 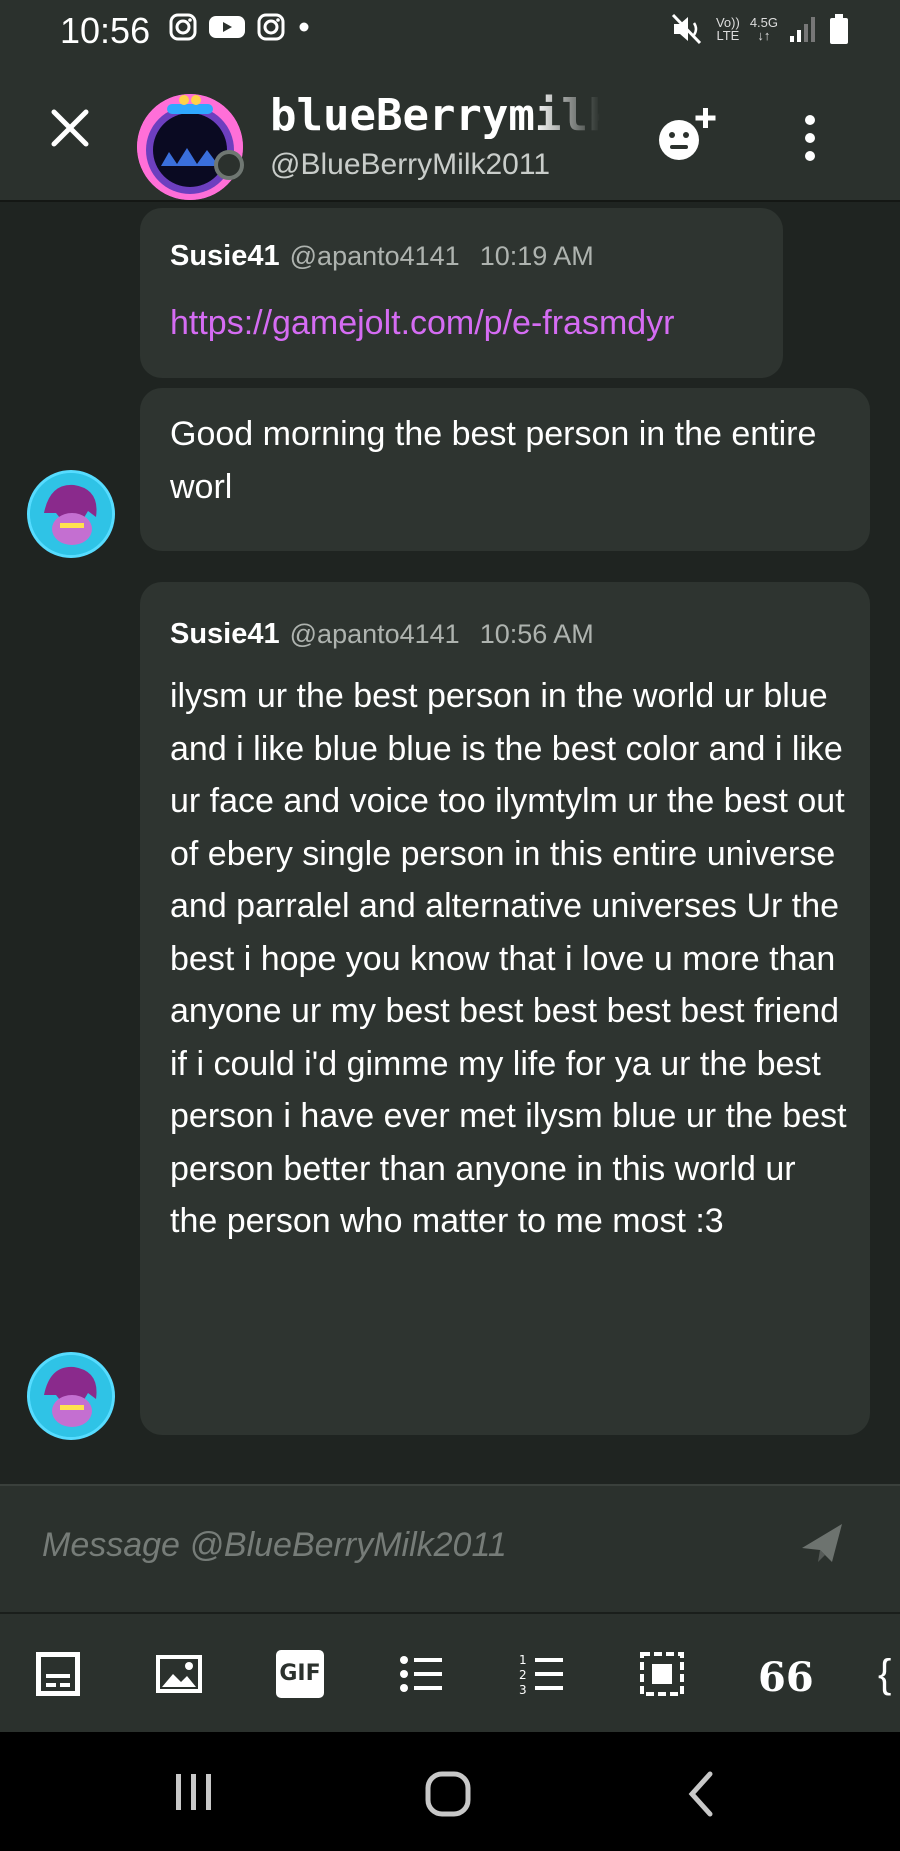 I want to click on status-bar: 10:56 Vo)) LTE 4.5G ↓↑, so click(x=450, y=32).